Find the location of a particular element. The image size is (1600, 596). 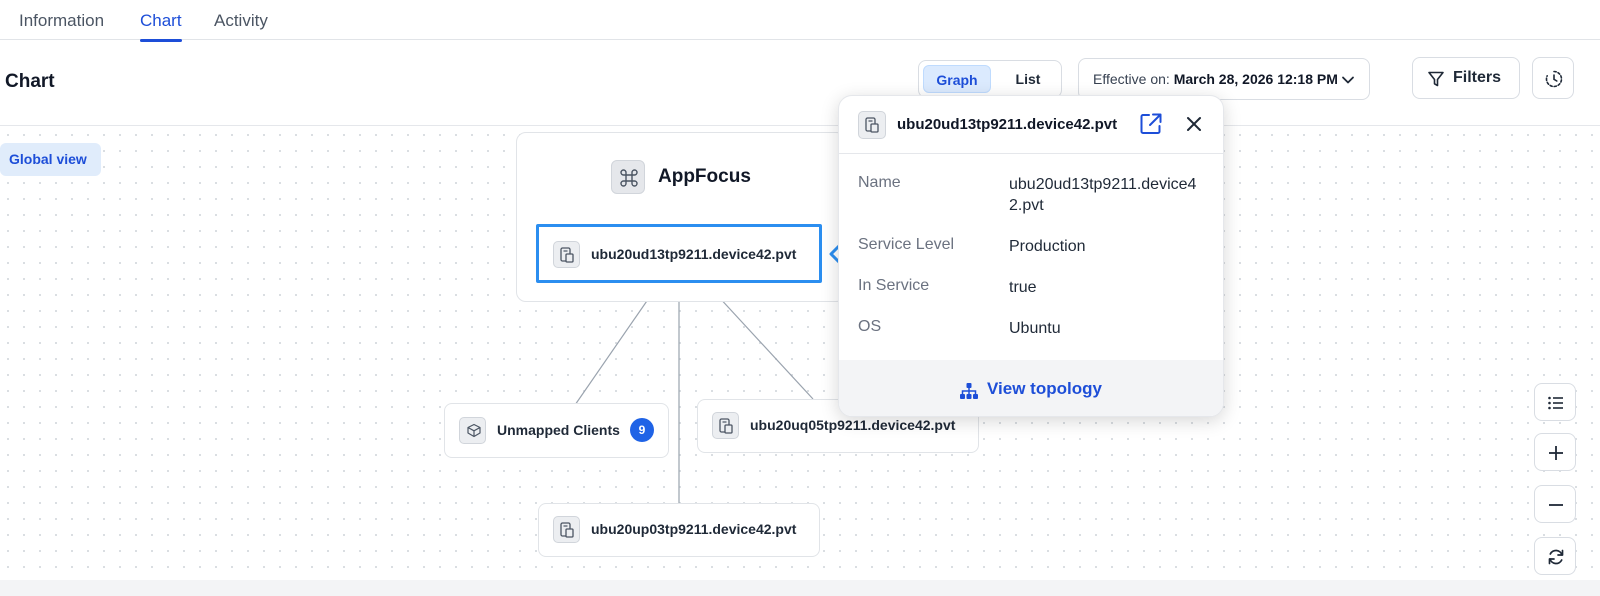

unknown-package-icon is located at coordinates (472, 430).